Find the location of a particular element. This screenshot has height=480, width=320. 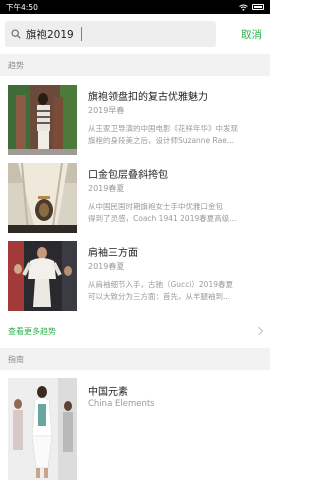

trend-title: 旗袍领盘扣的复古优雅魅力 is located at coordinates (148, 97).